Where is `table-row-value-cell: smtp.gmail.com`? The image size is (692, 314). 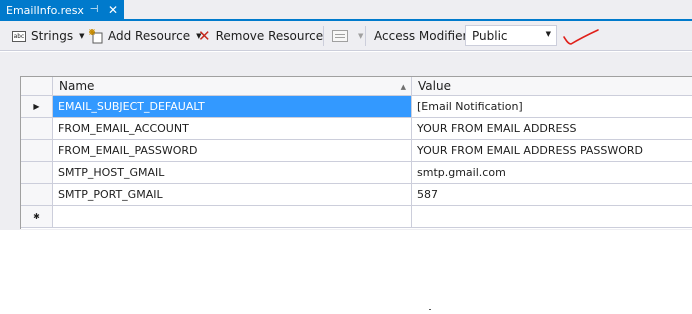
table-row-value-cell: smtp.gmail.com is located at coordinates (552, 173).